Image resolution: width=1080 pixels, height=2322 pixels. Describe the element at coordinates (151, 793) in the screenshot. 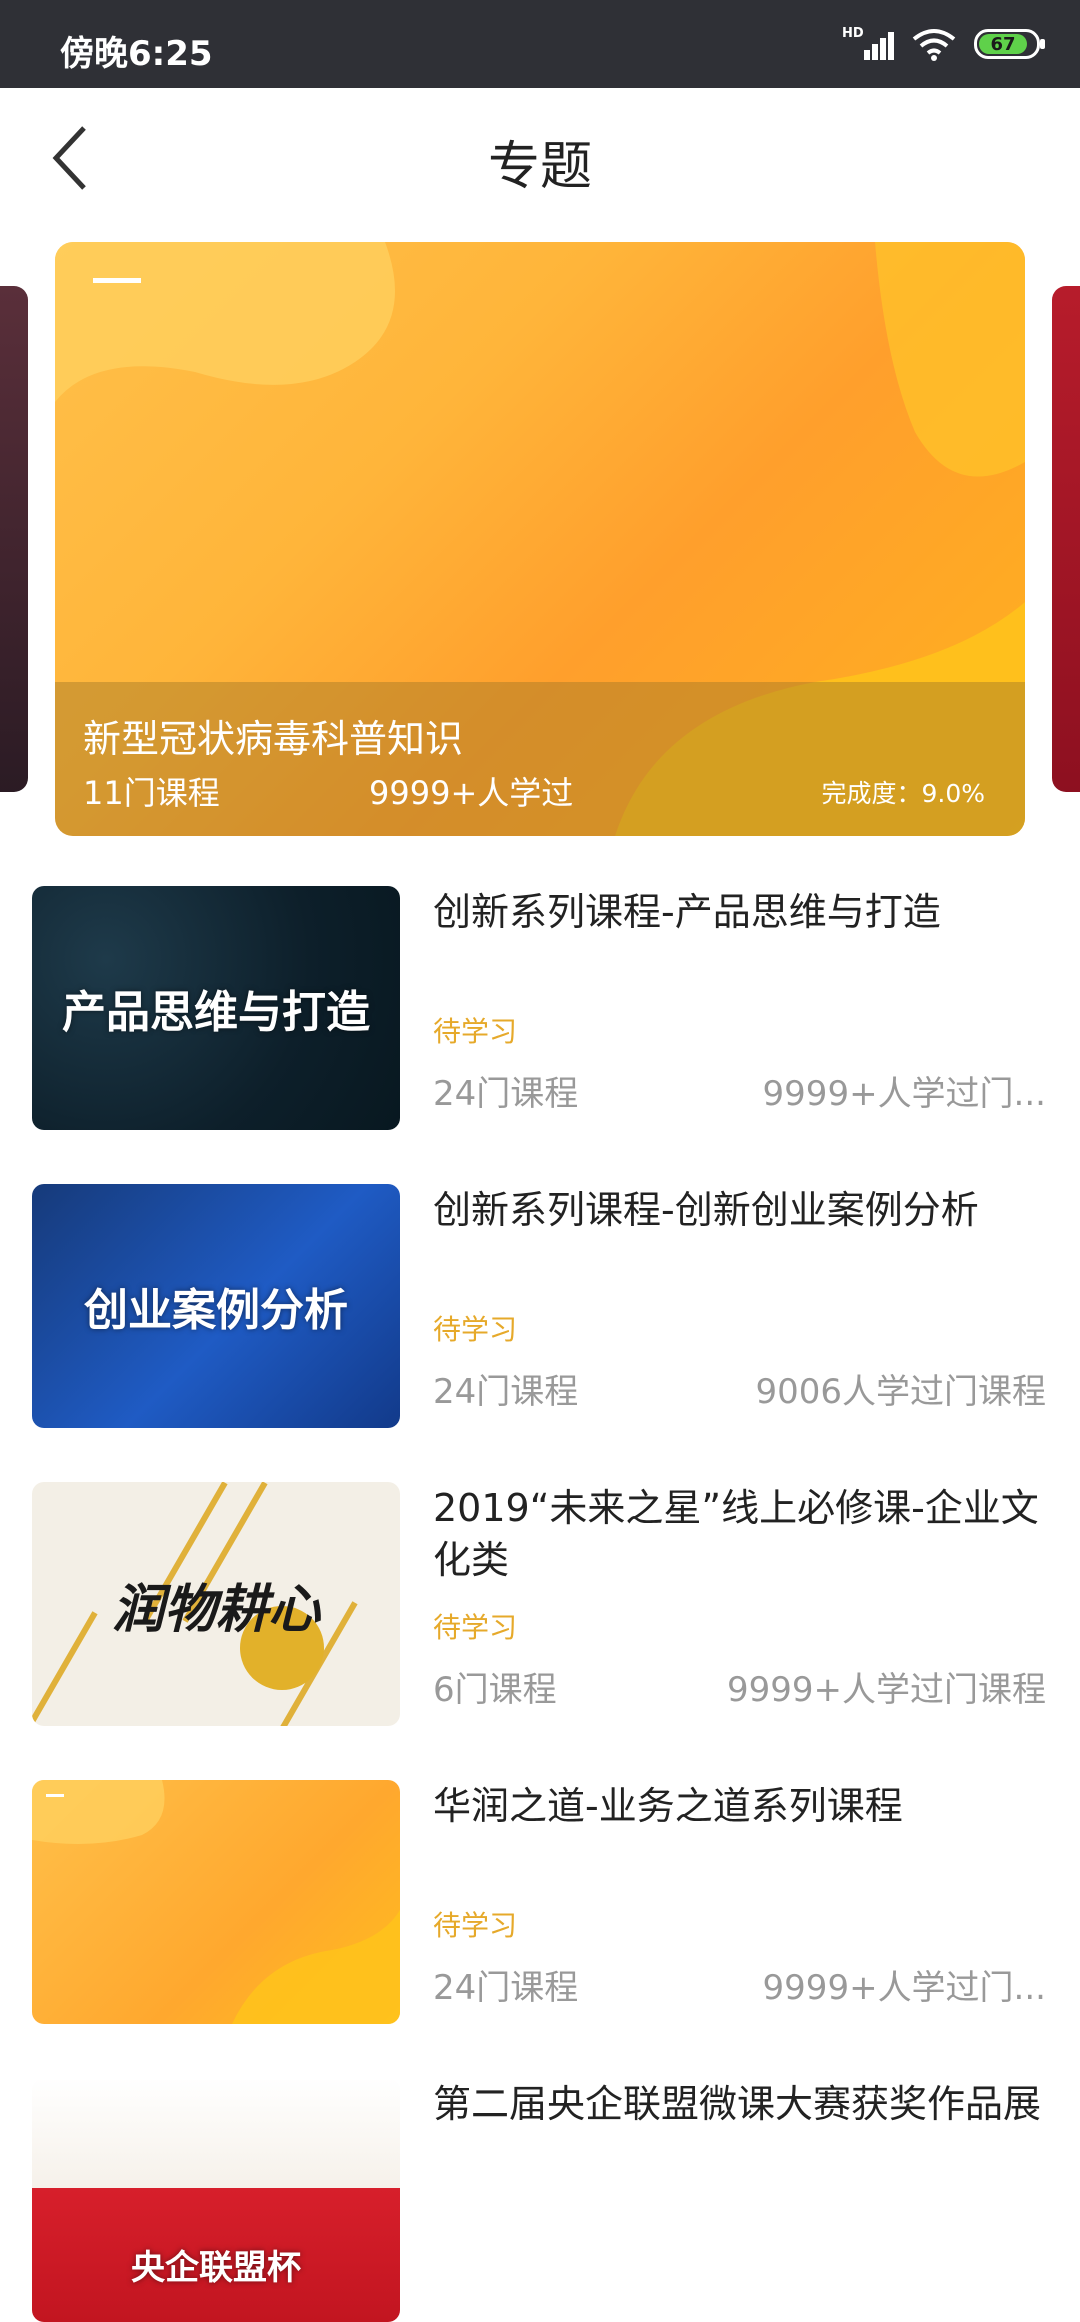

I see `banner-course-count: 11门课程` at that location.